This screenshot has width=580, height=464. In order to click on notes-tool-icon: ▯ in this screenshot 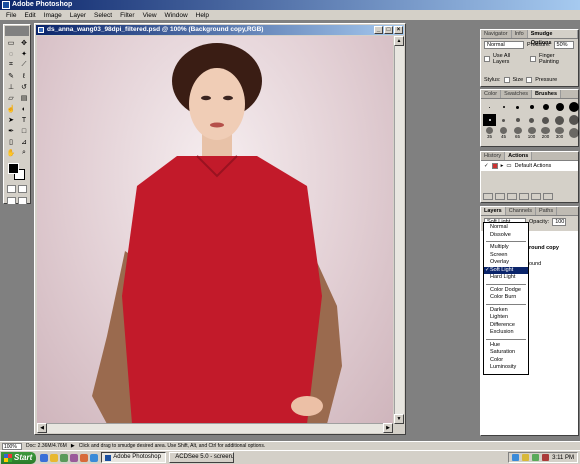, I will do `click(11, 142)`.